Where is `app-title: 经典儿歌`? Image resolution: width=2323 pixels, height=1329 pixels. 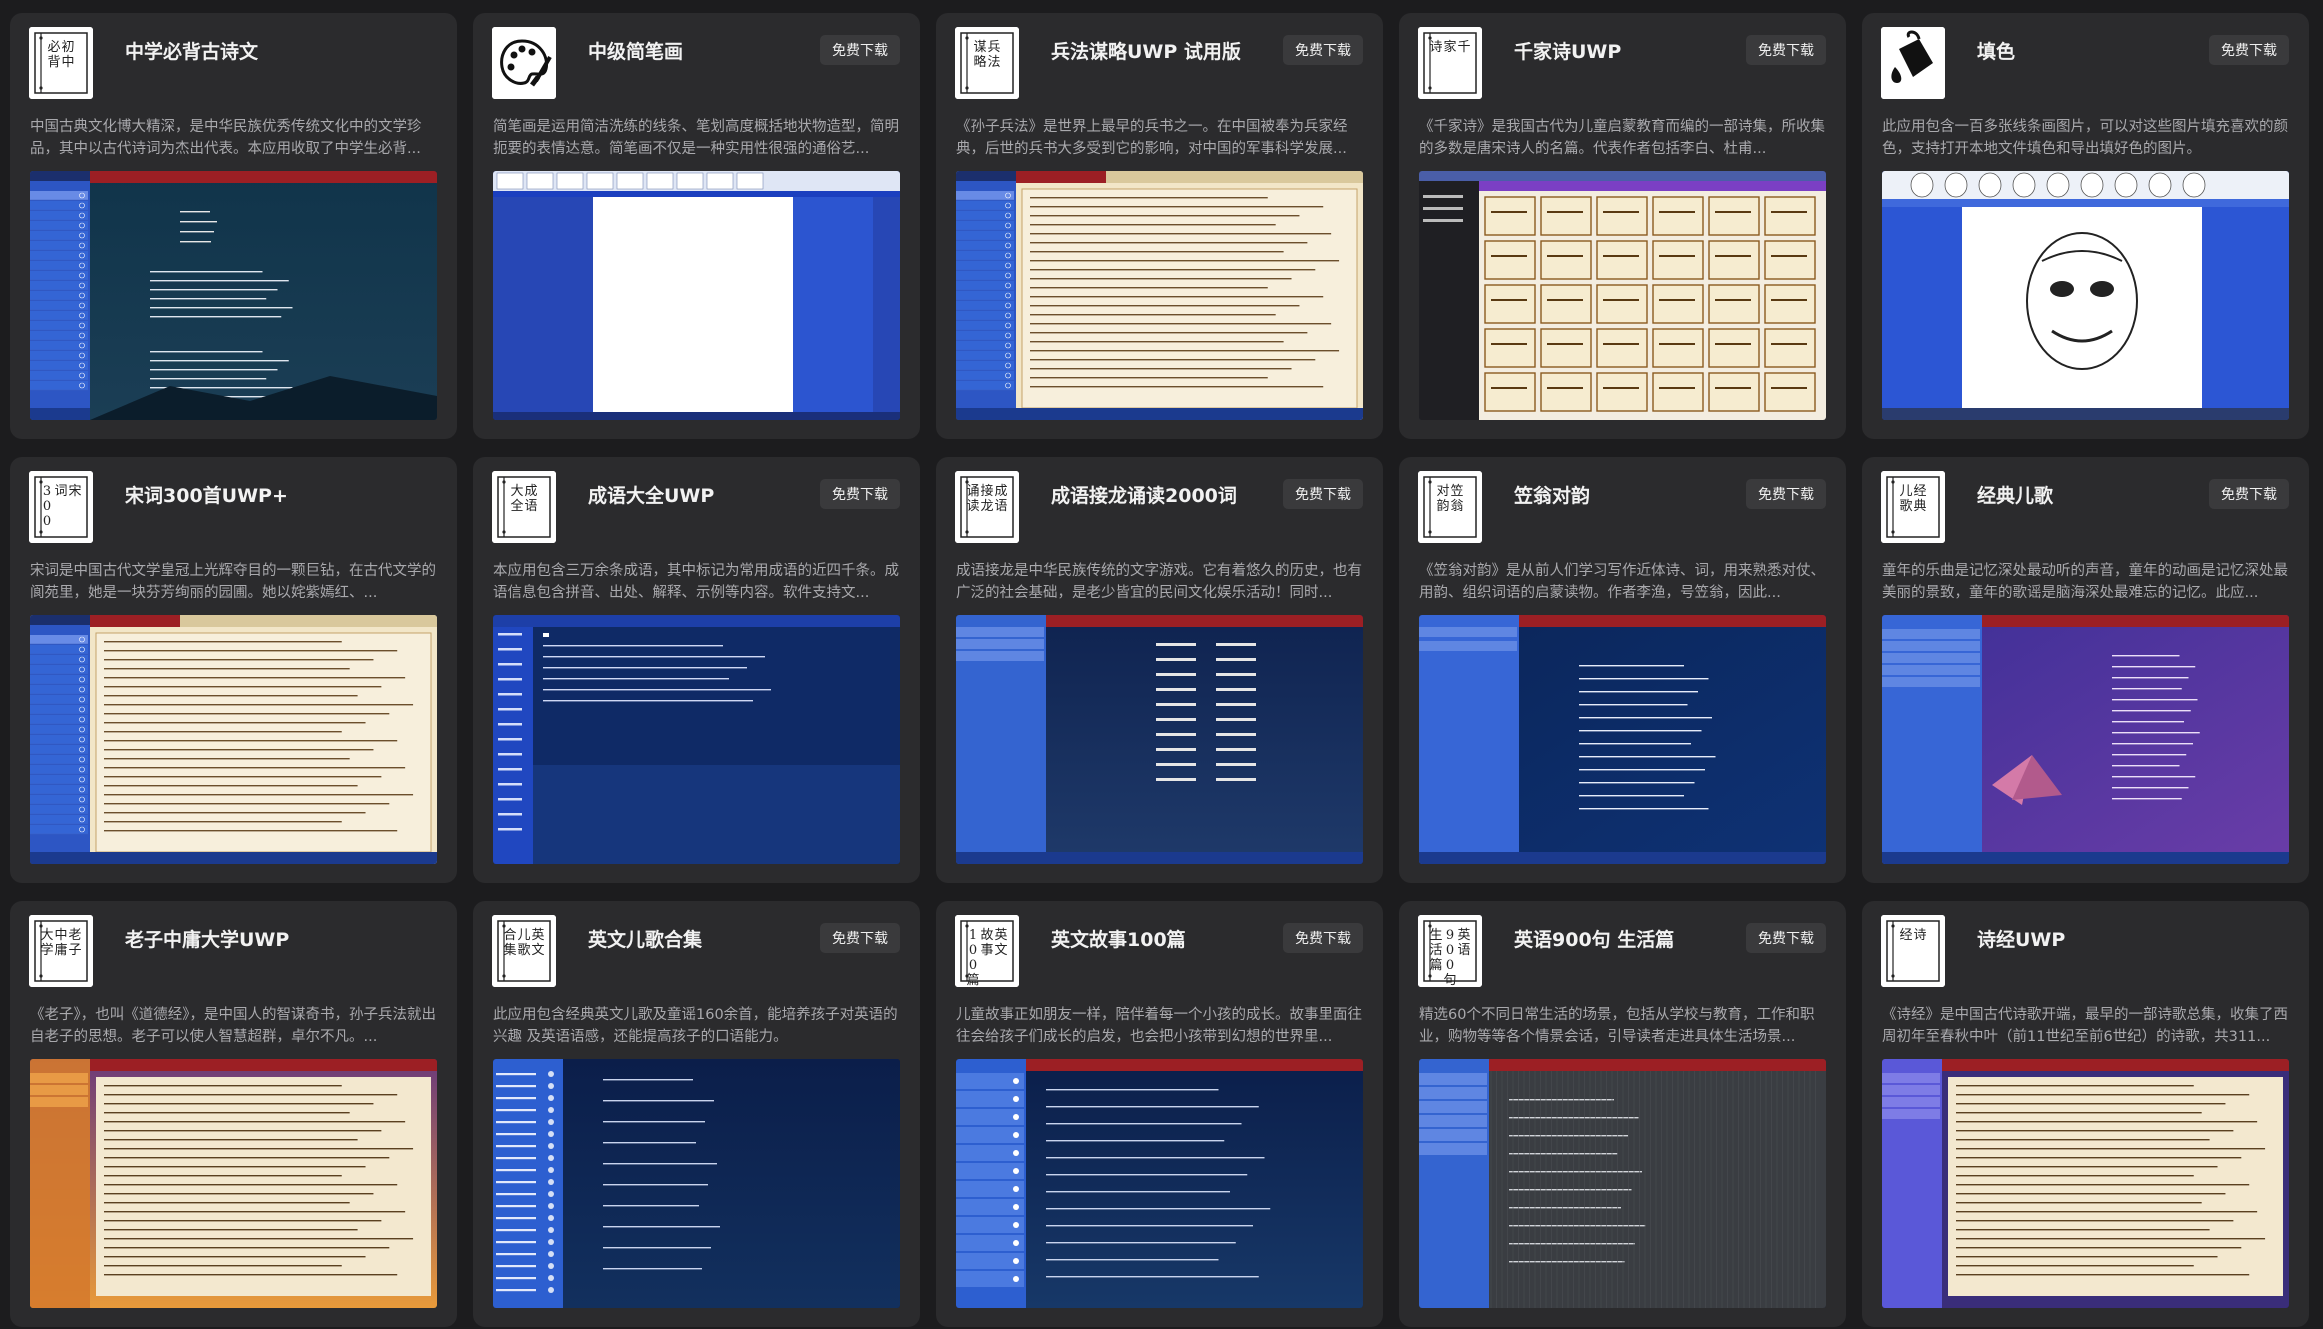 app-title: 经典儿歌 is located at coordinates (2015, 494).